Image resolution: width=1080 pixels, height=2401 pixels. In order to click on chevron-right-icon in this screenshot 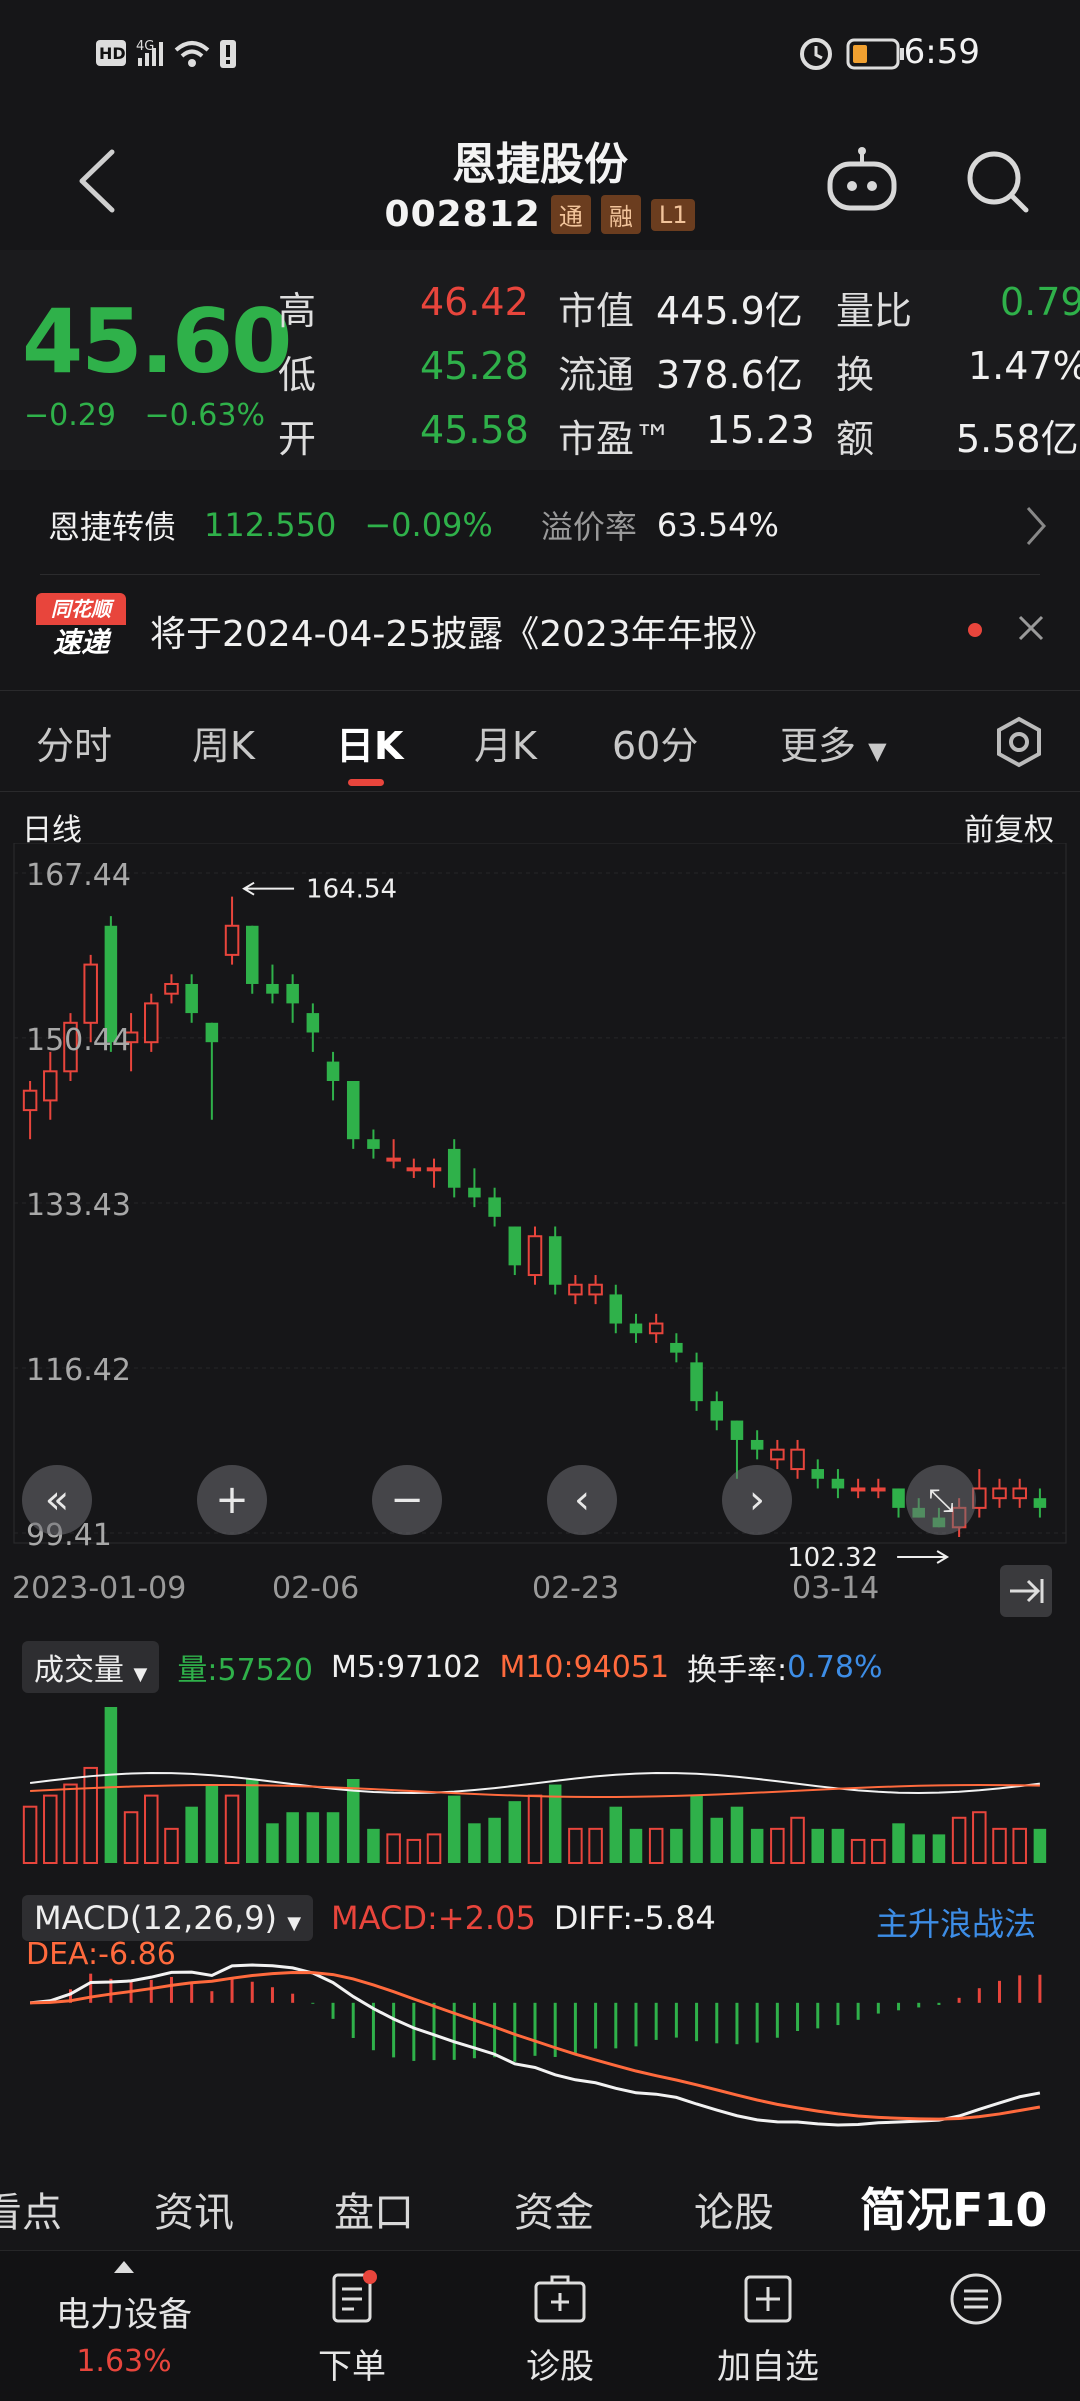, I will do `click(1036, 526)`.